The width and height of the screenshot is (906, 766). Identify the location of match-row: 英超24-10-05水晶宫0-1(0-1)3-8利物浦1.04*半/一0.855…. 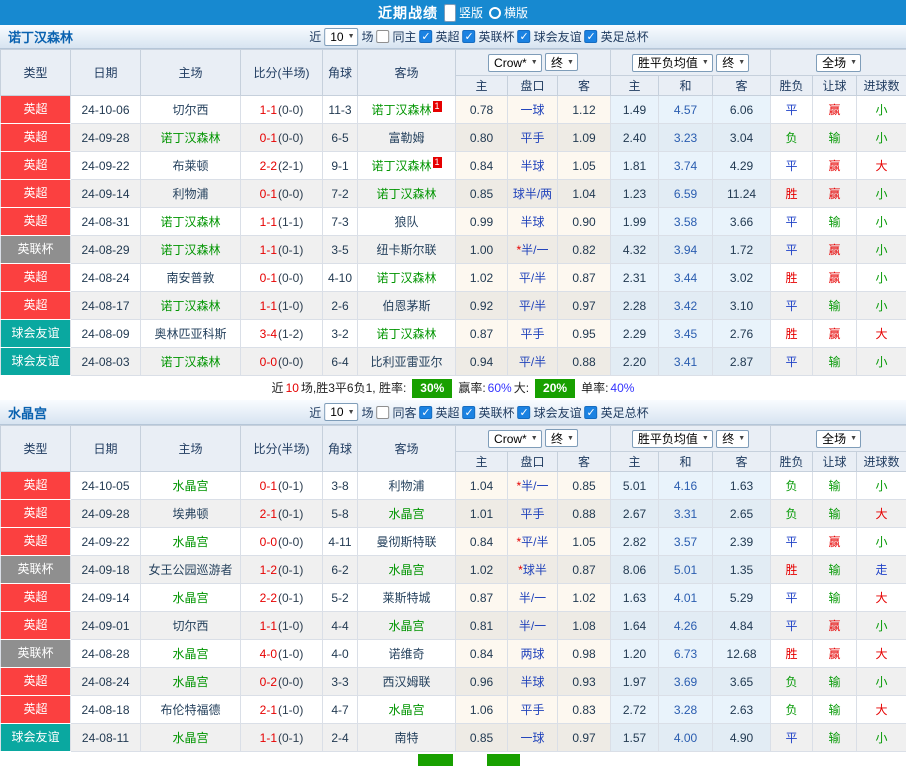
(453, 486).